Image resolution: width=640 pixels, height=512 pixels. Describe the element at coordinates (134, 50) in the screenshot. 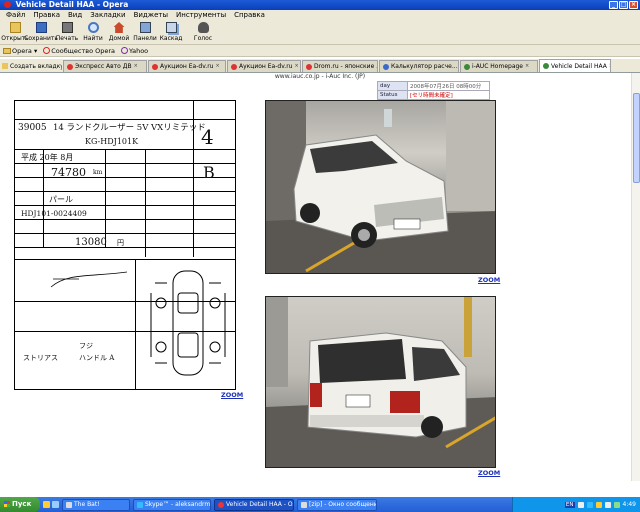

I see `bookmark-yahoo: Yahoo` at that location.